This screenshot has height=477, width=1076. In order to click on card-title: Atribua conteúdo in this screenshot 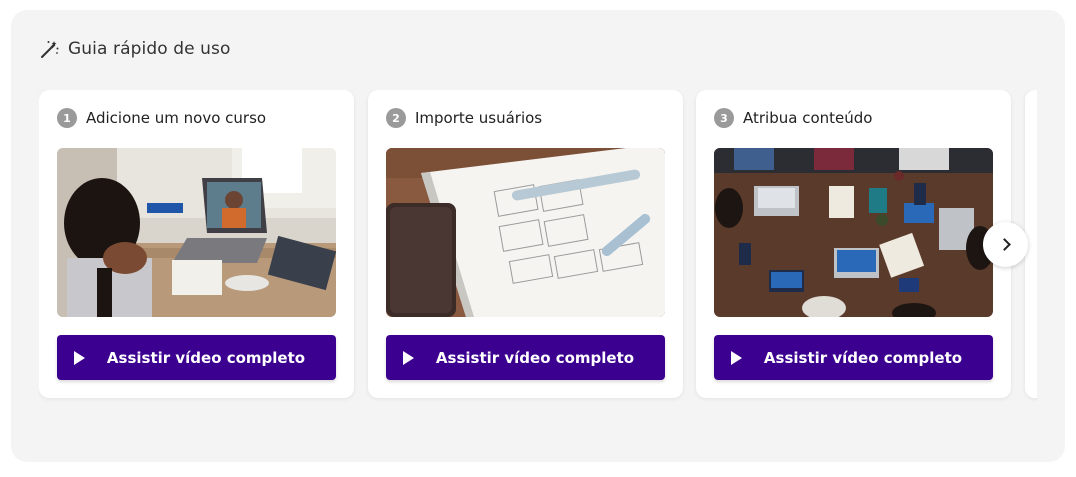, I will do `click(808, 118)`.